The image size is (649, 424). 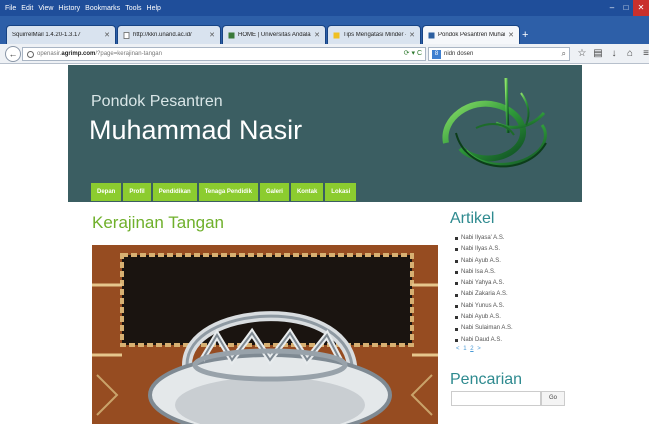 I want to click on site-subtitle: Pondok Pesantren, so click(x=157, y=101).